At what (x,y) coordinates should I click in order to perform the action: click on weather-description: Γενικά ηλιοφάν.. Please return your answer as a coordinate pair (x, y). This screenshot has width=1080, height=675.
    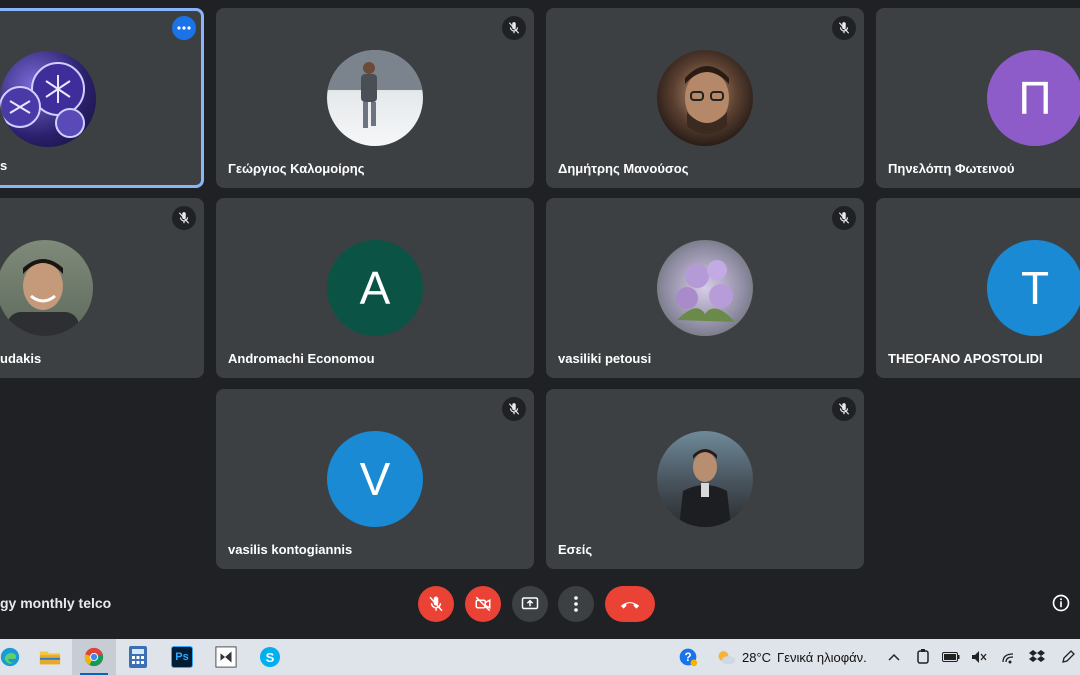
    Looking at the image, I should click on (822, 657).